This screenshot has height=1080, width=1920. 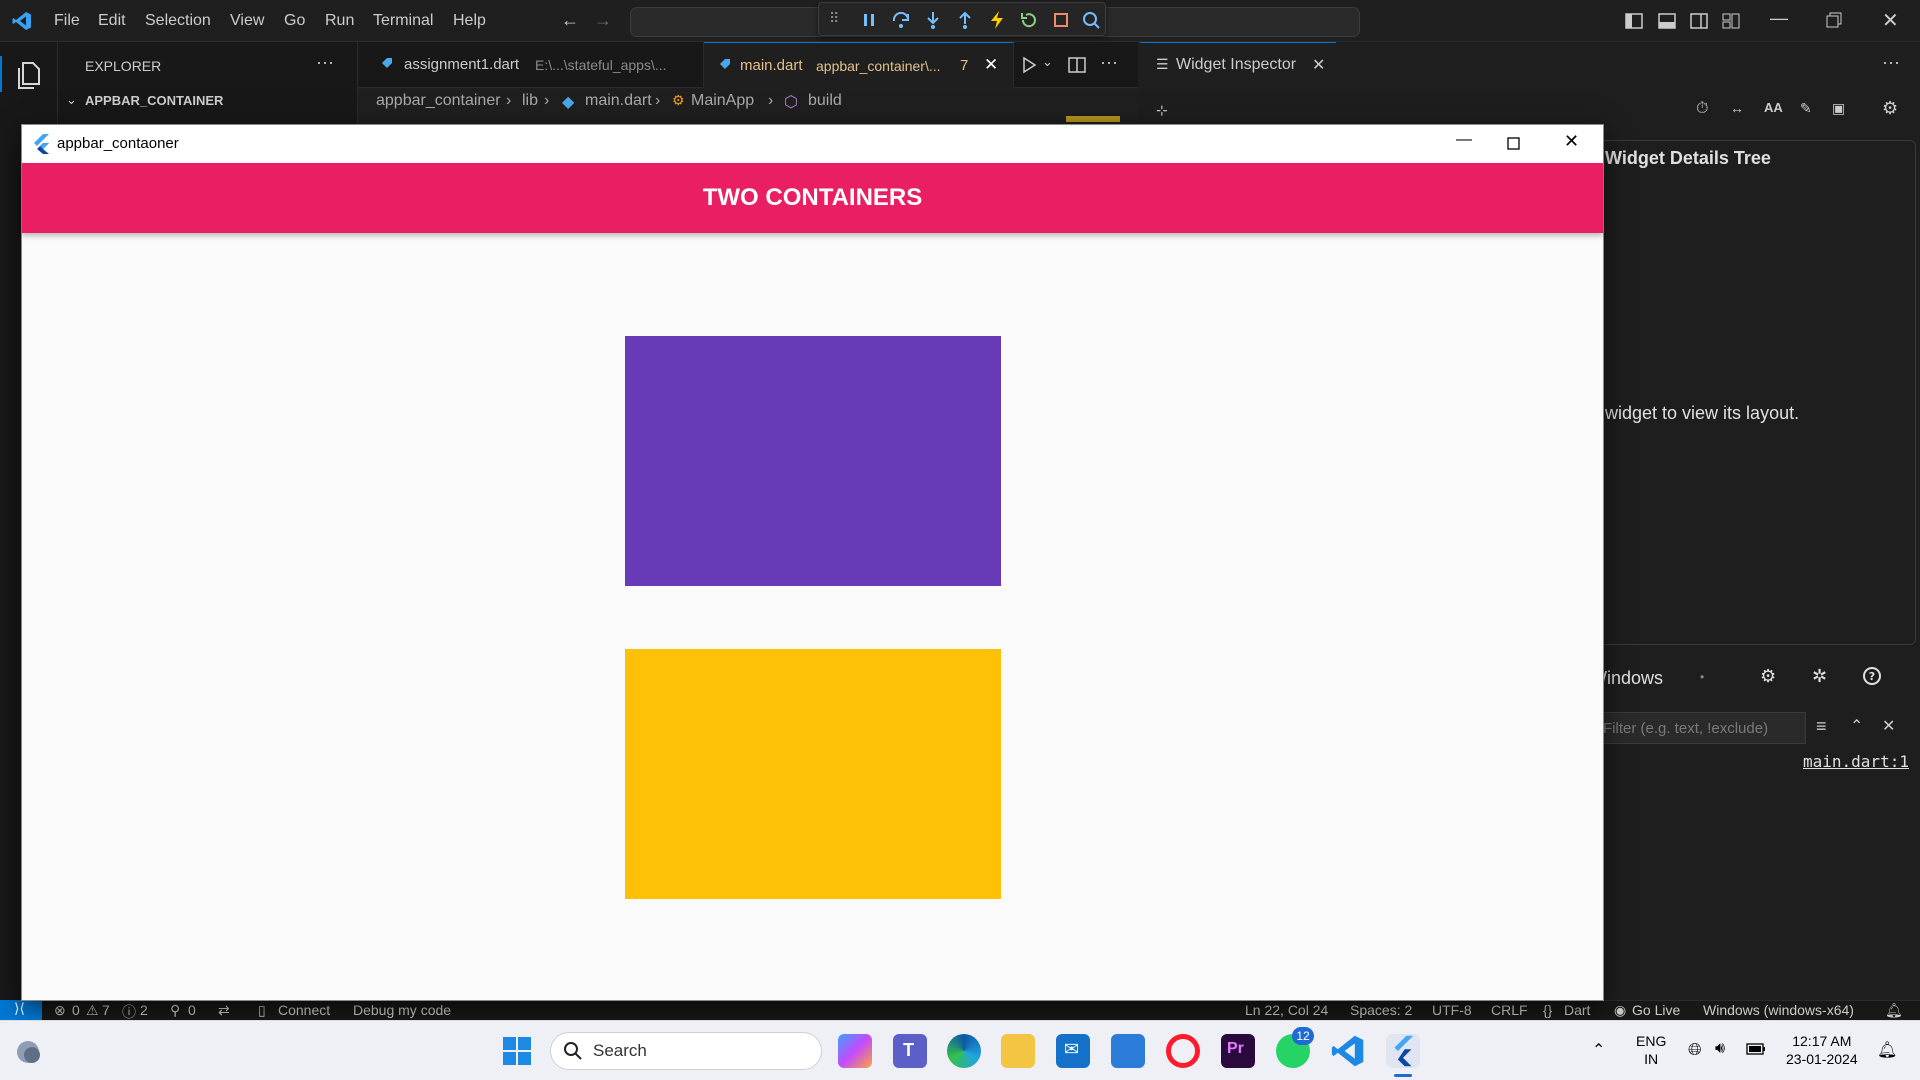 I want to click on pause-icon, so click(x=869, y=20).